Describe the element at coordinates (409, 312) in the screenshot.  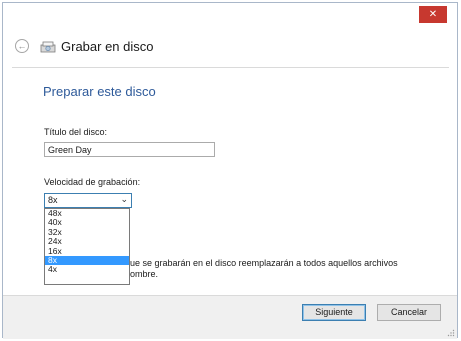
I see `cancel-button: Cancelar` at that location.